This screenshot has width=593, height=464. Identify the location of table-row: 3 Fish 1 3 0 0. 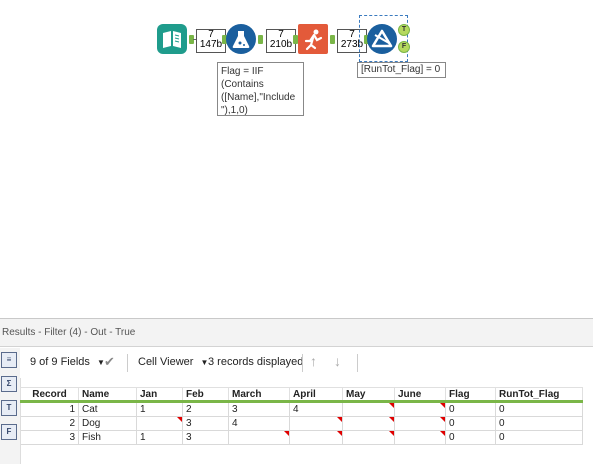
(301, 437).